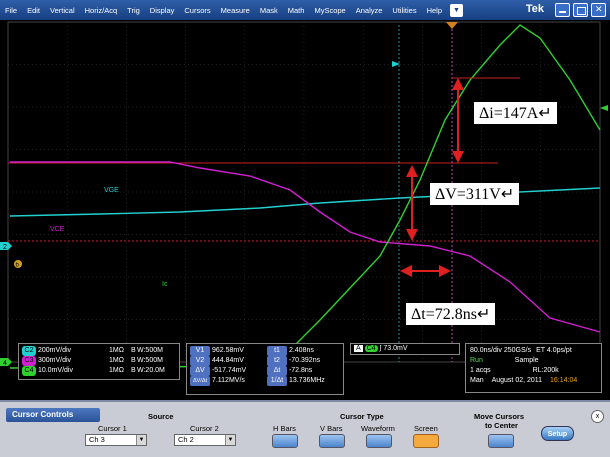 The image size is (610, 457). Describe the element at coordinates (301, 350) in the screenshot. I see `t1-value: 2.408ns` at that location.